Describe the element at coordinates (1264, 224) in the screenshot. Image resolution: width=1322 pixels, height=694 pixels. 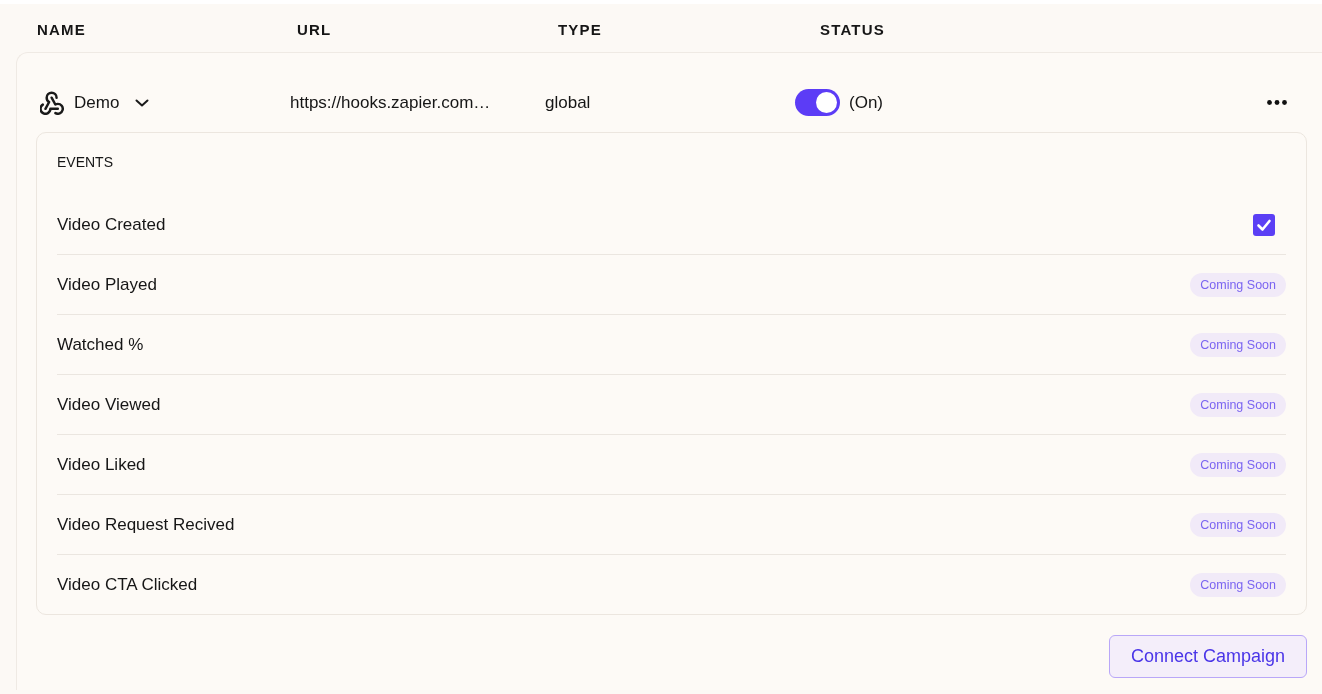
I see `event-checkbox` at that location.